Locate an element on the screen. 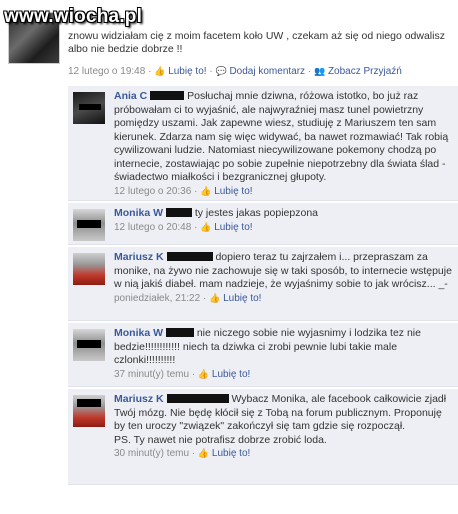 Image resolution: width=458 pixels, height=514 pixels. post-timestamp: 12 lutego o 19:48 is located at coordinates (106, 71).